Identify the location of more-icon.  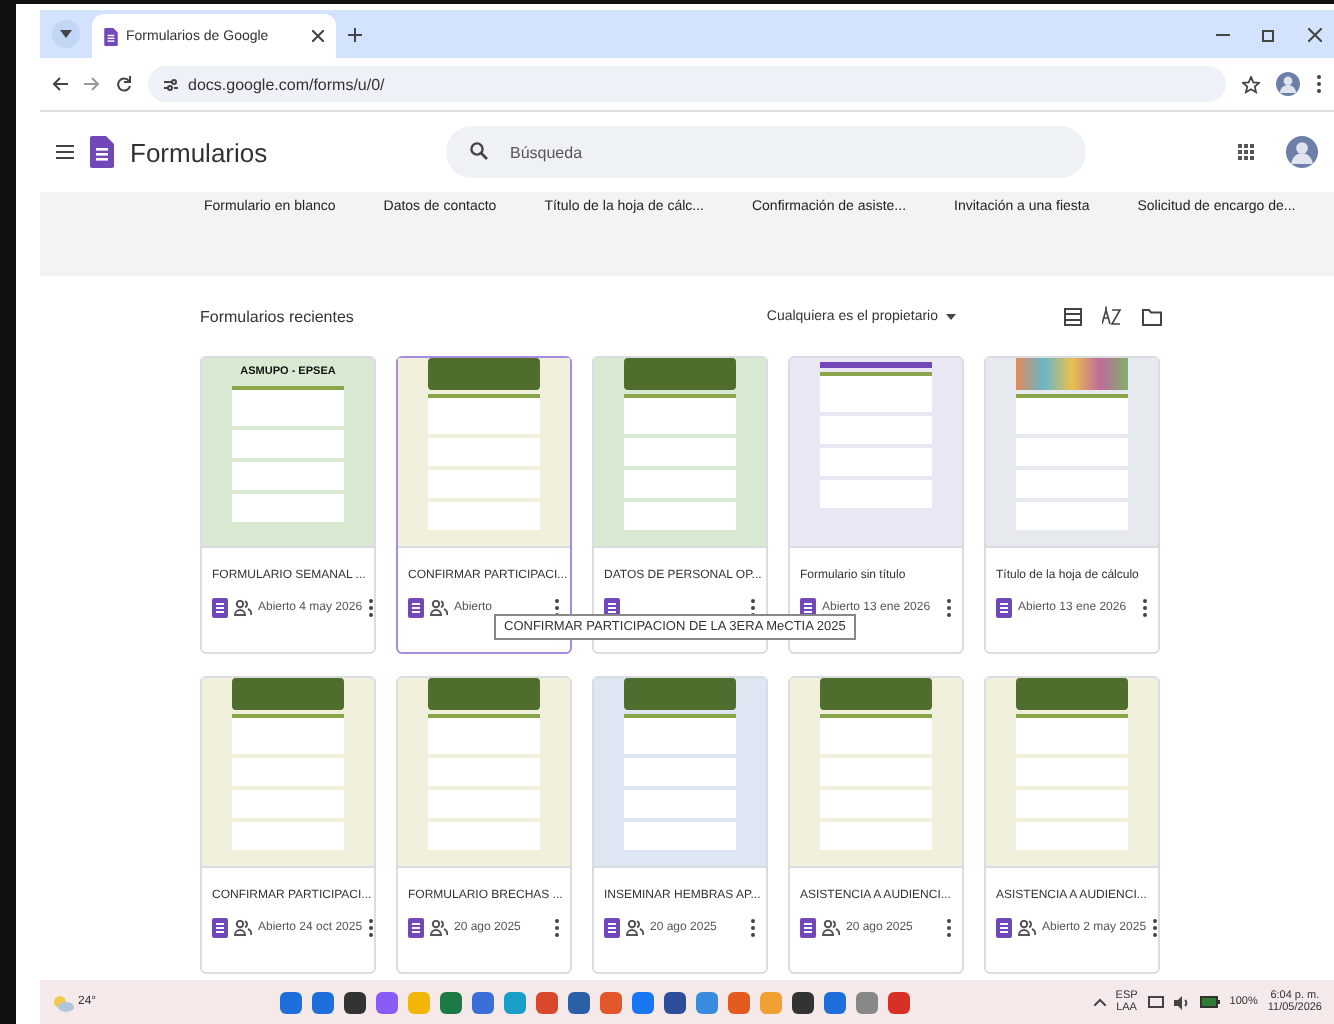
(1319, 84).